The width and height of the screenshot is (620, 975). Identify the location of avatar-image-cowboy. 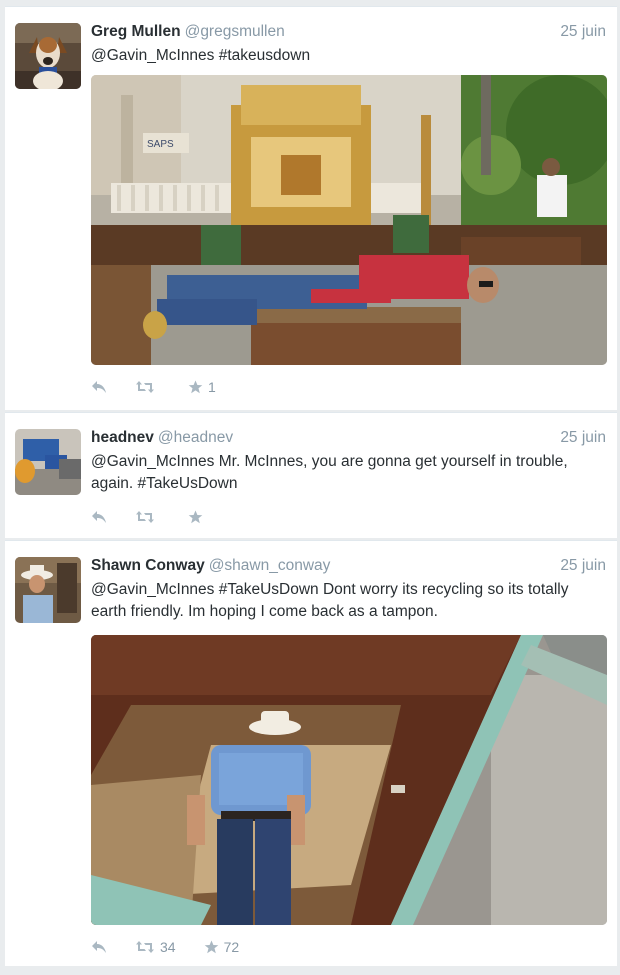
(48, 590).